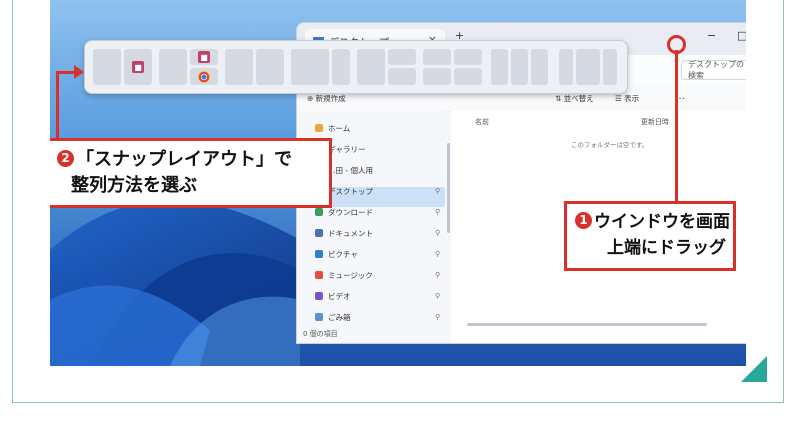 The height and width of the screenshot is (423, 800). What do you see at coordinates (666, 248) in the screenshot?
I see `callout-1-line-2: 上端にドラッグ` at bounding box center [666, 248].